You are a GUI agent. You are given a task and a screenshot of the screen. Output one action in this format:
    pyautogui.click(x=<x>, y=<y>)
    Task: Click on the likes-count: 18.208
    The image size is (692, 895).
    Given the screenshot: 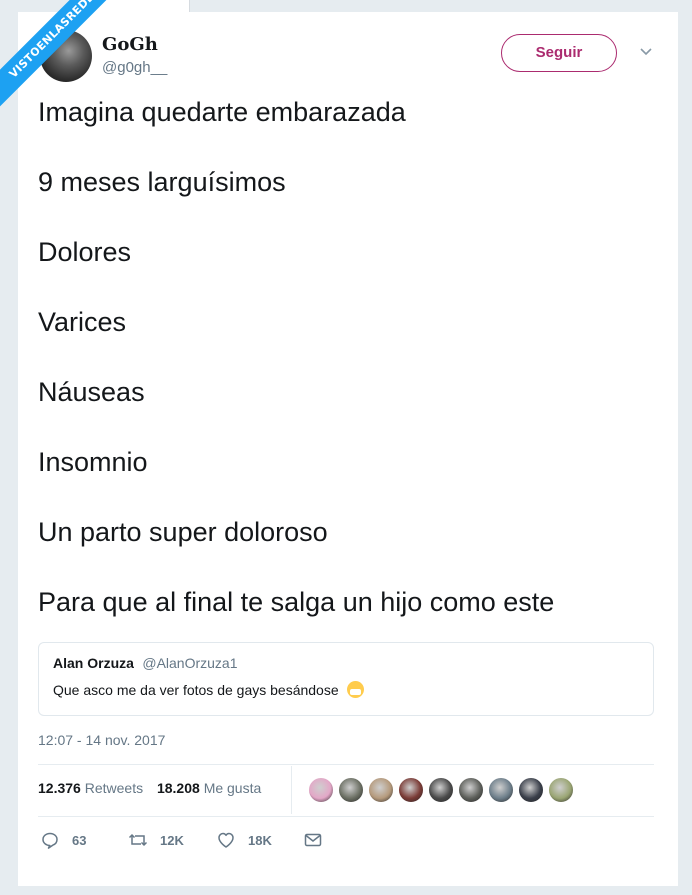 What is the action you would take?
    pyautogui.click(x=178, y=788)
    